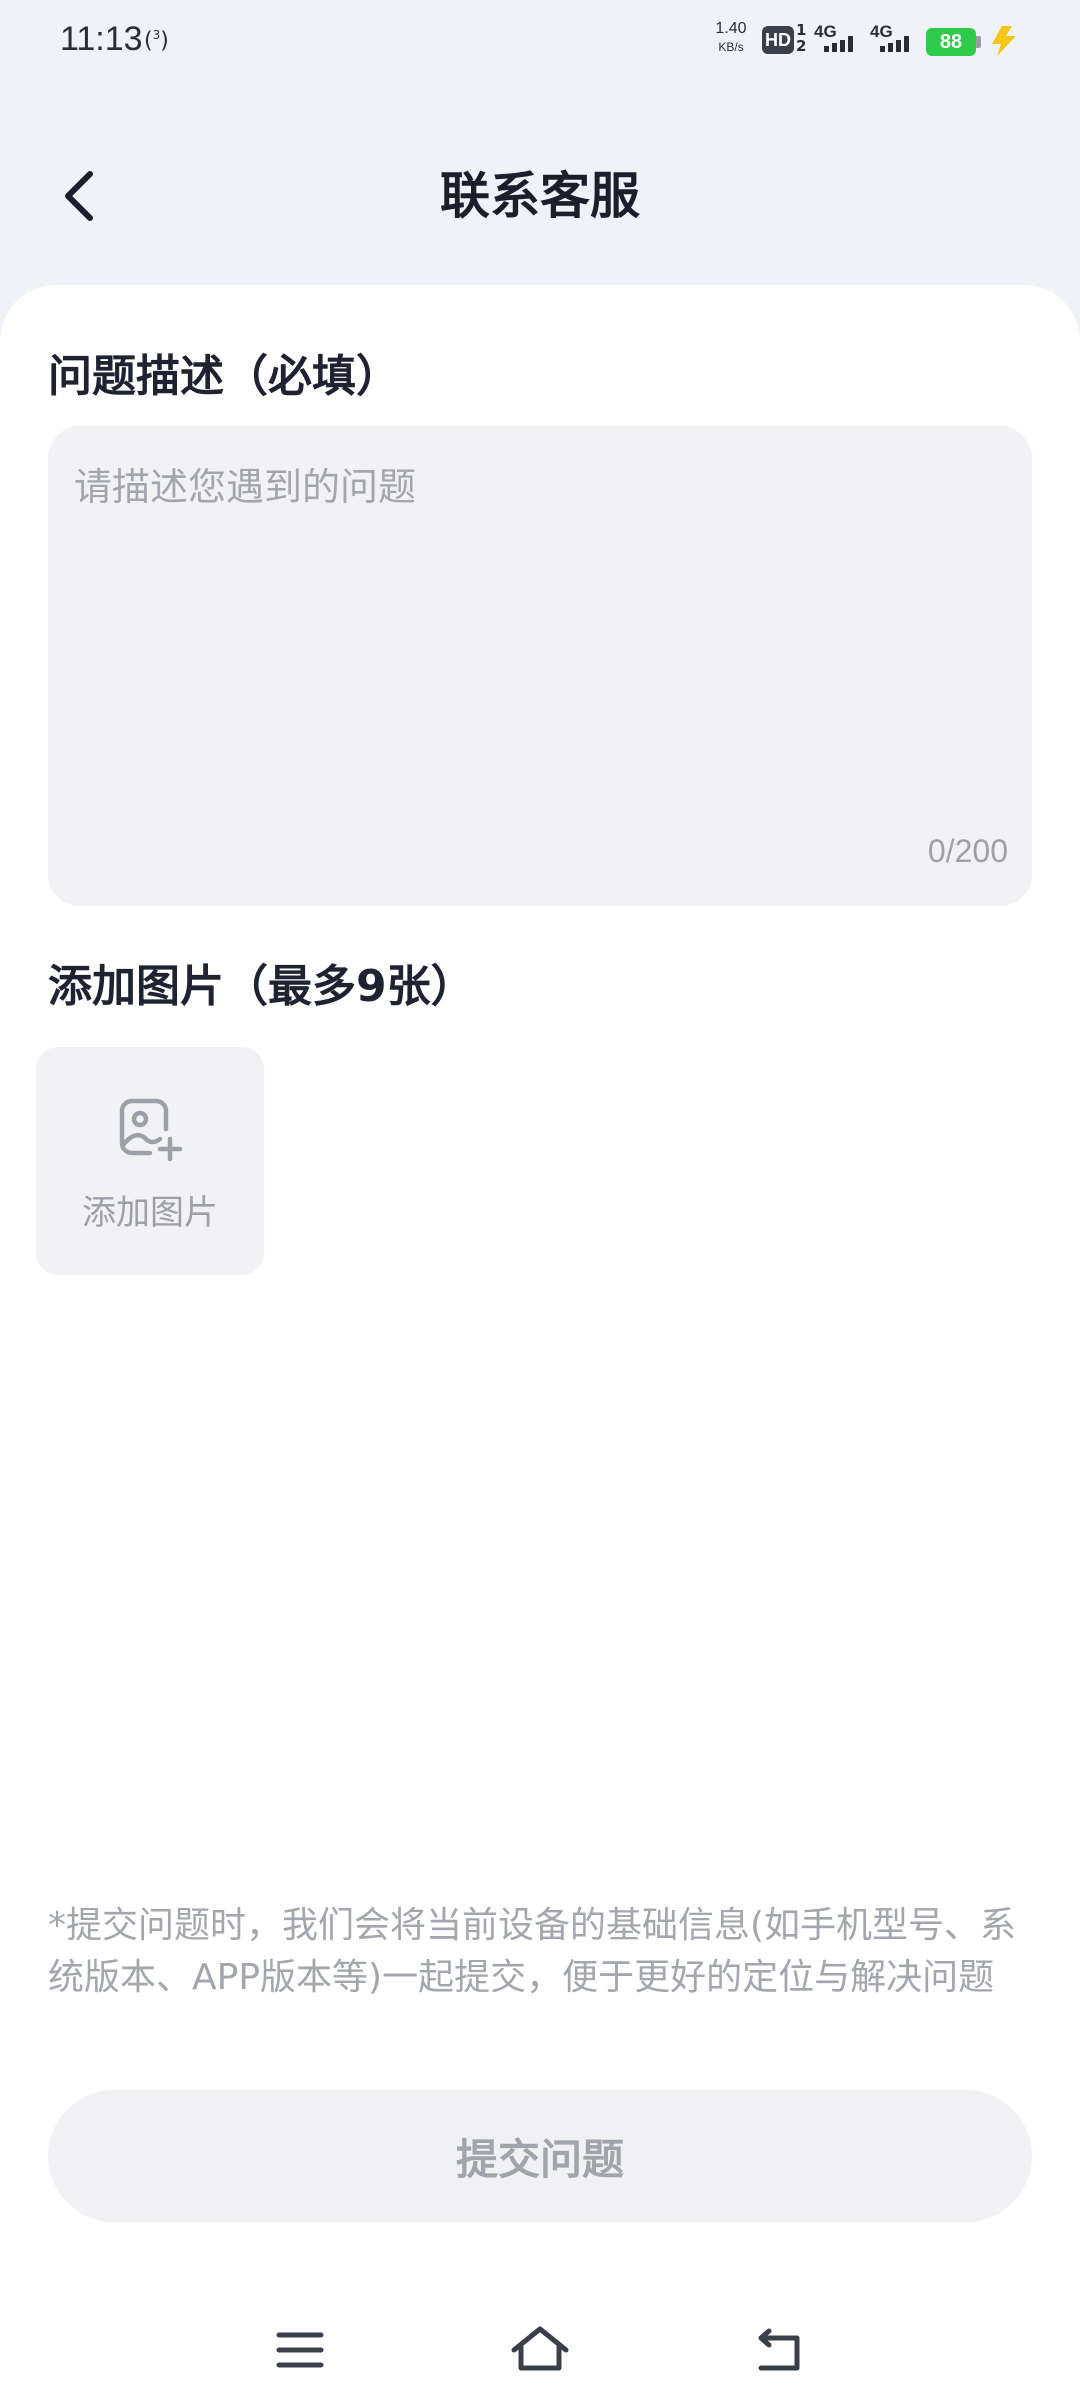  What do you see at coordinates (539, 2159) in the screenshot?
I see `submit-label: 提交问题` at bounding box center [539, 2159].